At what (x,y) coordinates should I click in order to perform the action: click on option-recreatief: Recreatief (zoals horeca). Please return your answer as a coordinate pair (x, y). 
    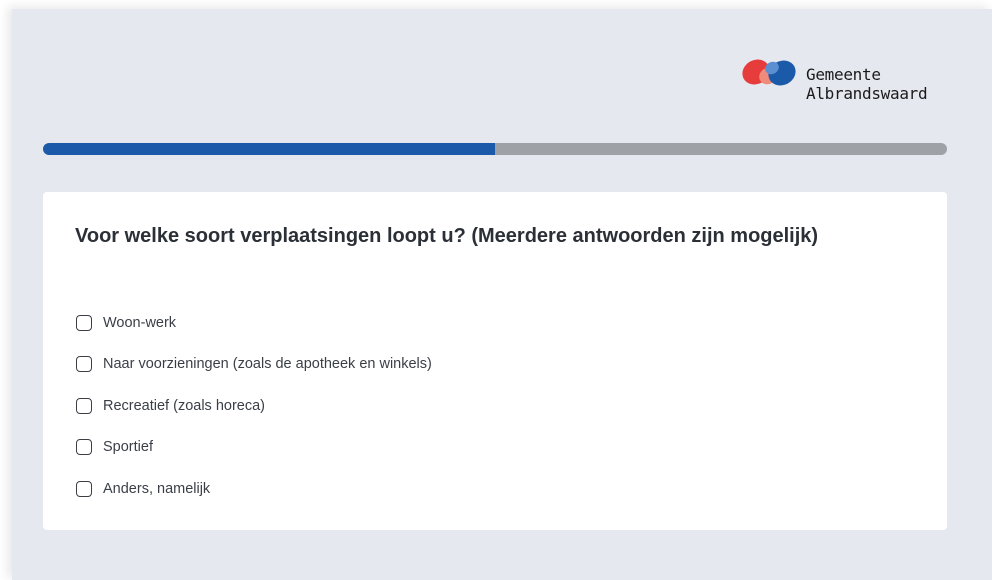
    Looking at the image, I should click on (254, 406).